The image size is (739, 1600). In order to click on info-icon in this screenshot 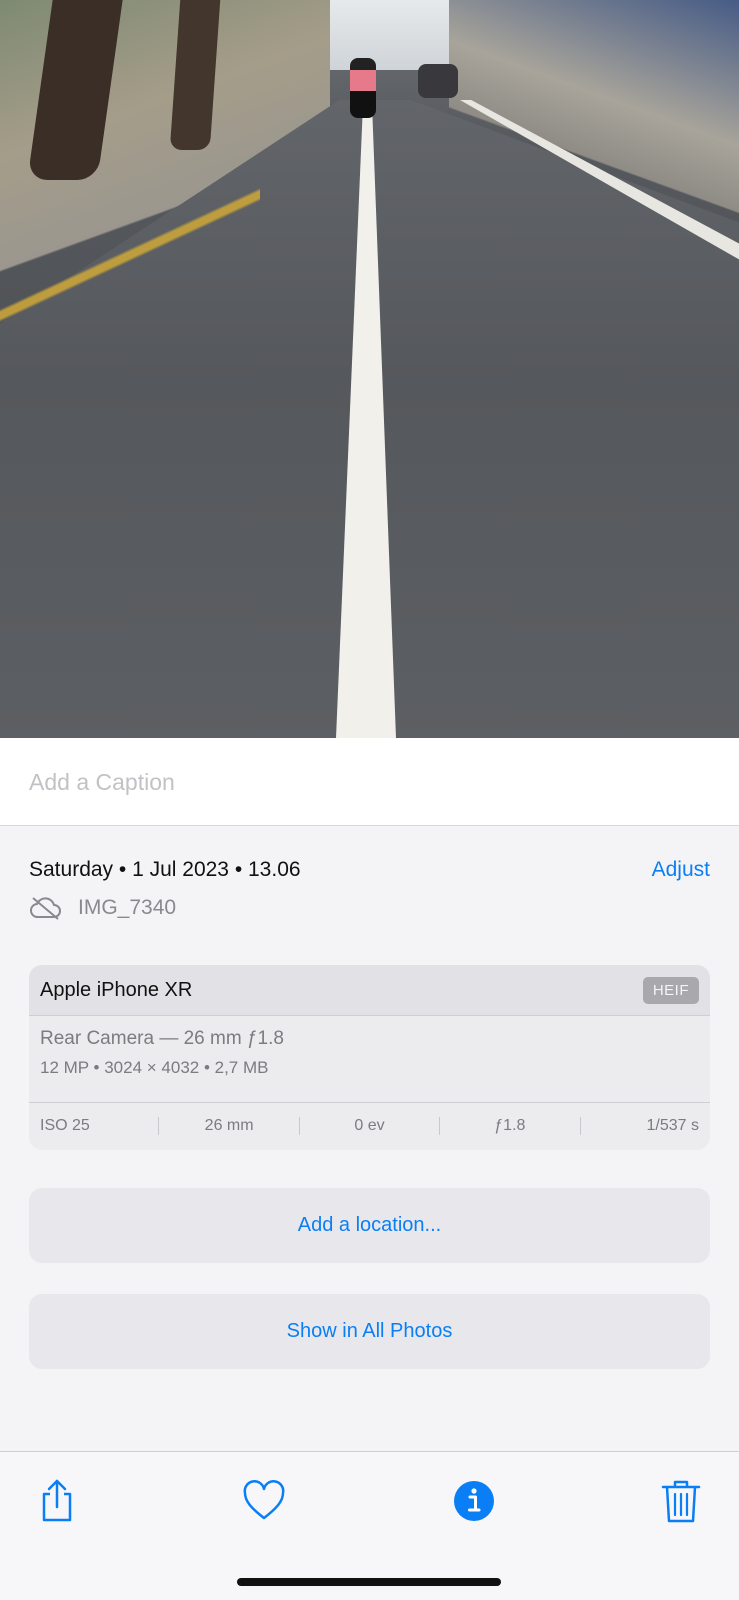, I will do `click(474, 1501)`.